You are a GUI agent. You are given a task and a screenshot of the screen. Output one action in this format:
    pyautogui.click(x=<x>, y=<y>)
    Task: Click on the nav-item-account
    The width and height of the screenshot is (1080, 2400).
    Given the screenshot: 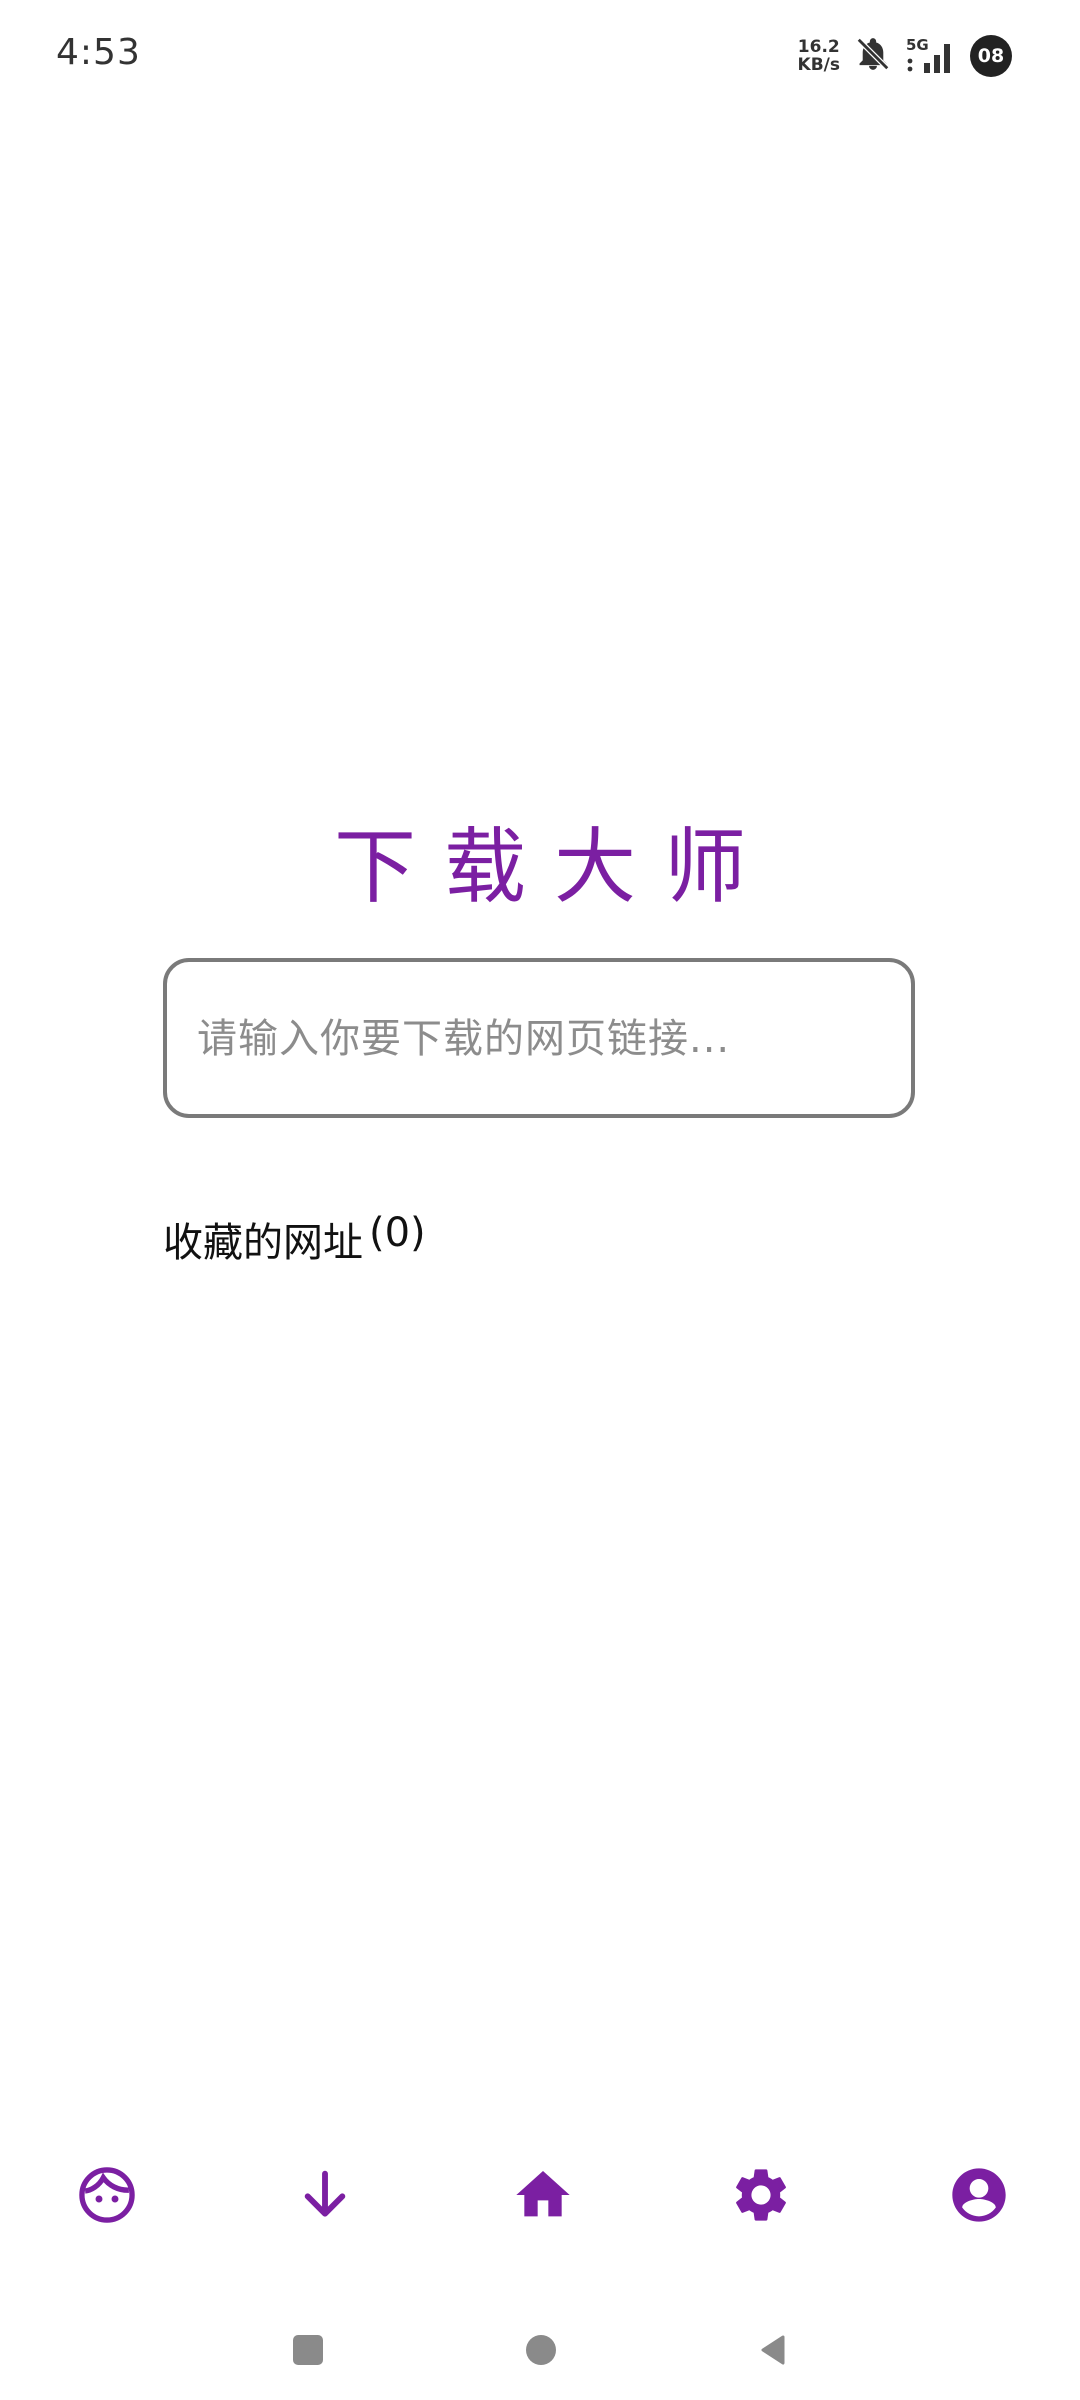 What is the action you would take?
    pyautogui.click(x=979, y=2195)
    